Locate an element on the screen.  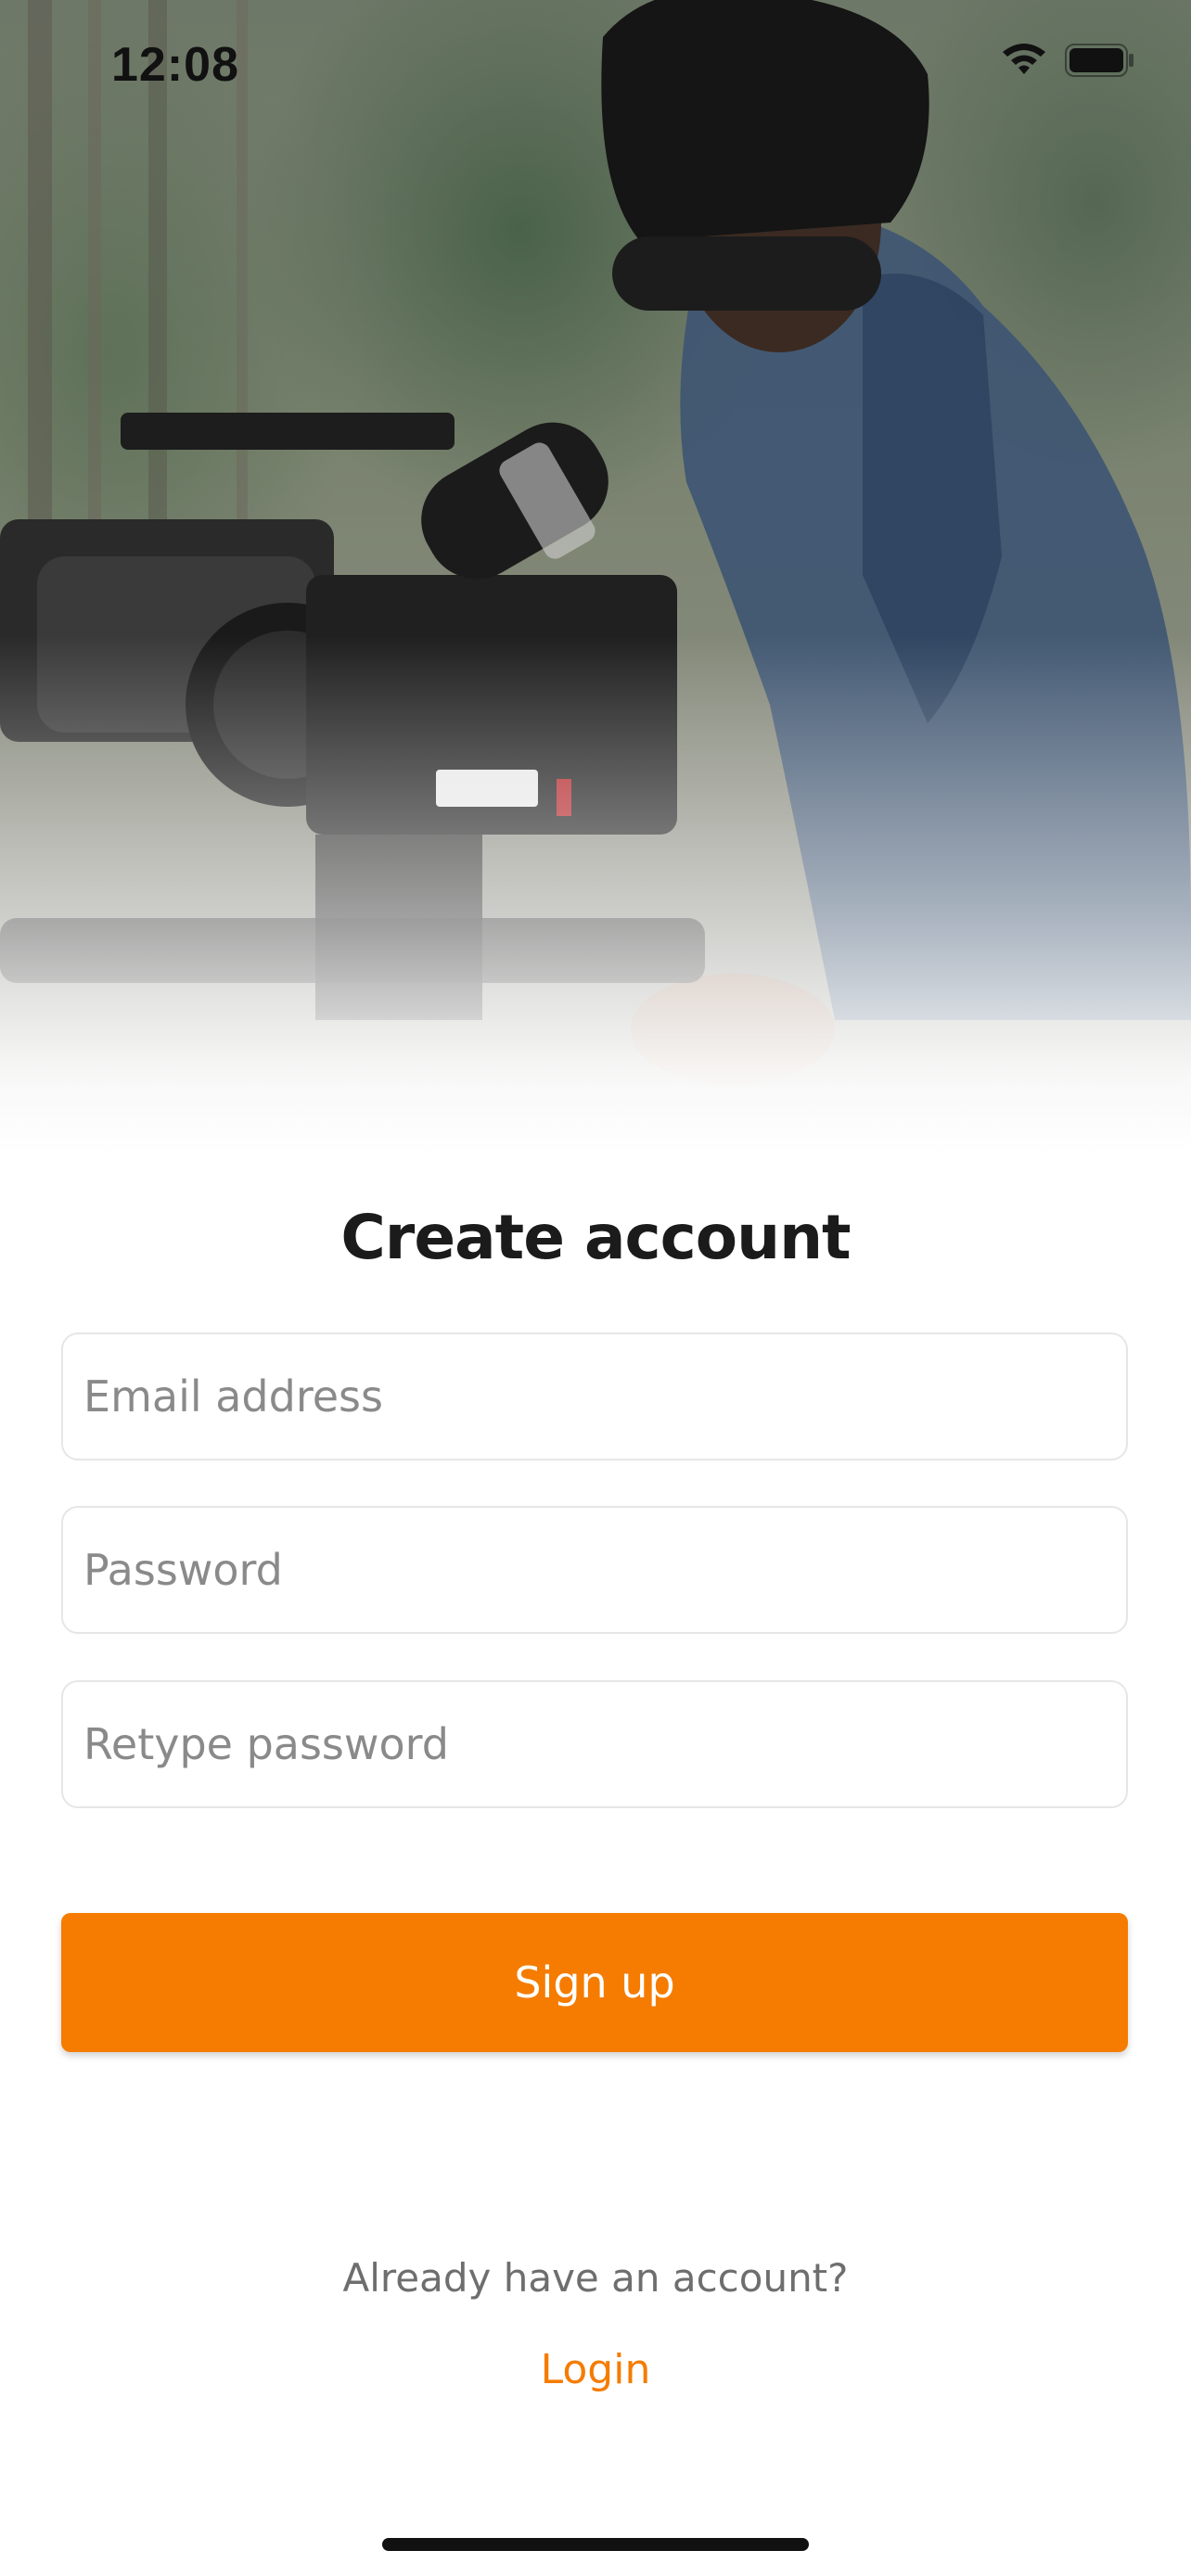
retype-password-input is located at coordinates (594, 1744).